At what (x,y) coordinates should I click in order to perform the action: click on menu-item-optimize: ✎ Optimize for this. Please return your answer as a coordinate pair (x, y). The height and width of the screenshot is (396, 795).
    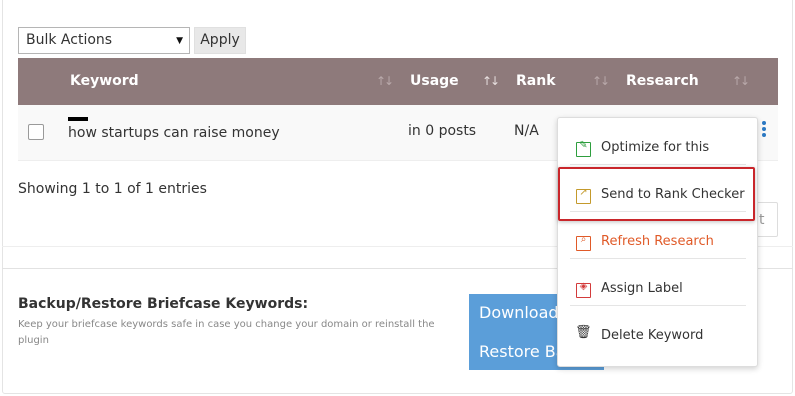
    Looking at the image, I should click on (657, 141).